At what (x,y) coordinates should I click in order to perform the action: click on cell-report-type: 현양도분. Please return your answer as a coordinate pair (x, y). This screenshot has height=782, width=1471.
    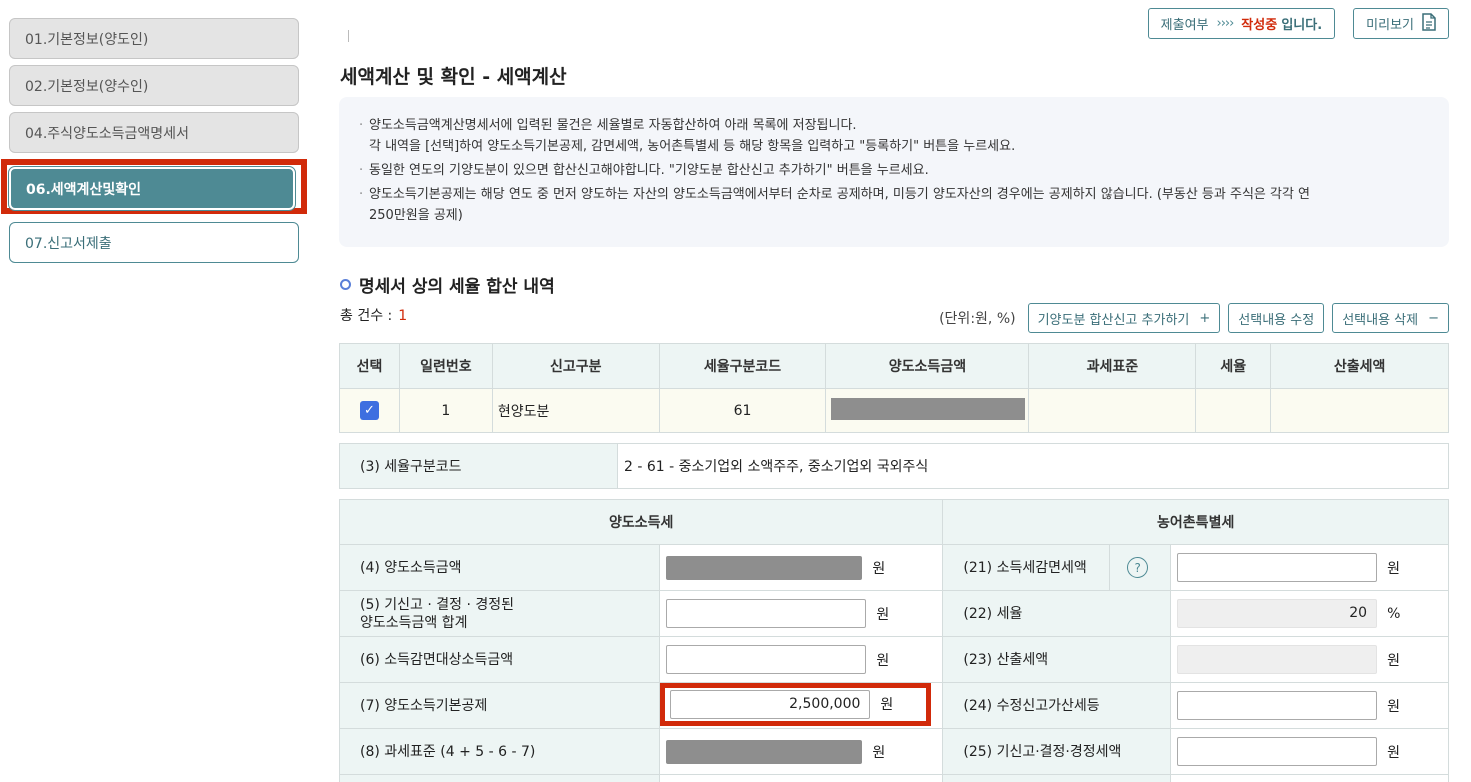
    Looking at the image, I should click on (575, 410).